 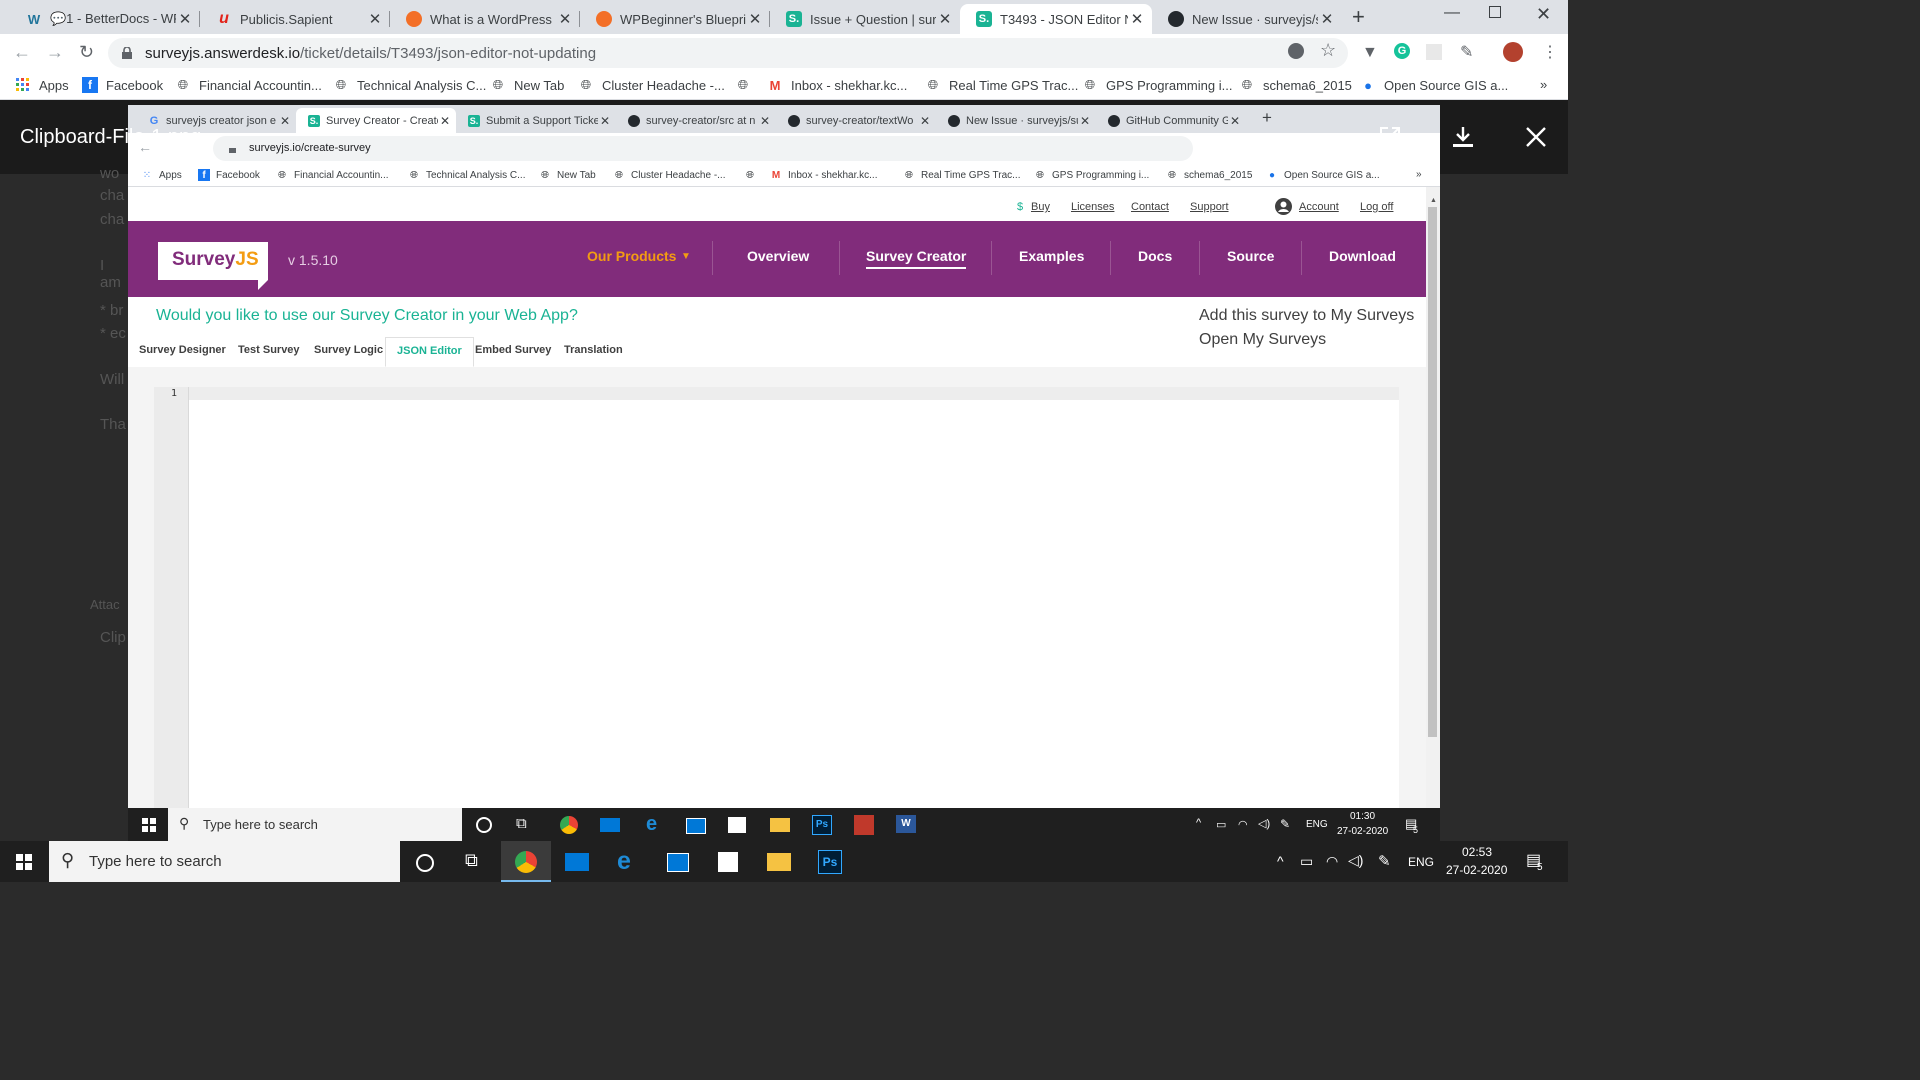 I want to click on bookmark-item: 🌐︎ schema6_2015, so click(x=1295, y=85).